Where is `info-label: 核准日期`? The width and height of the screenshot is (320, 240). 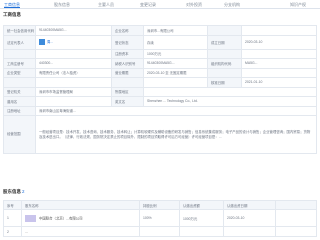 info-label: 核准日期 is located at coordinates (224, 82).